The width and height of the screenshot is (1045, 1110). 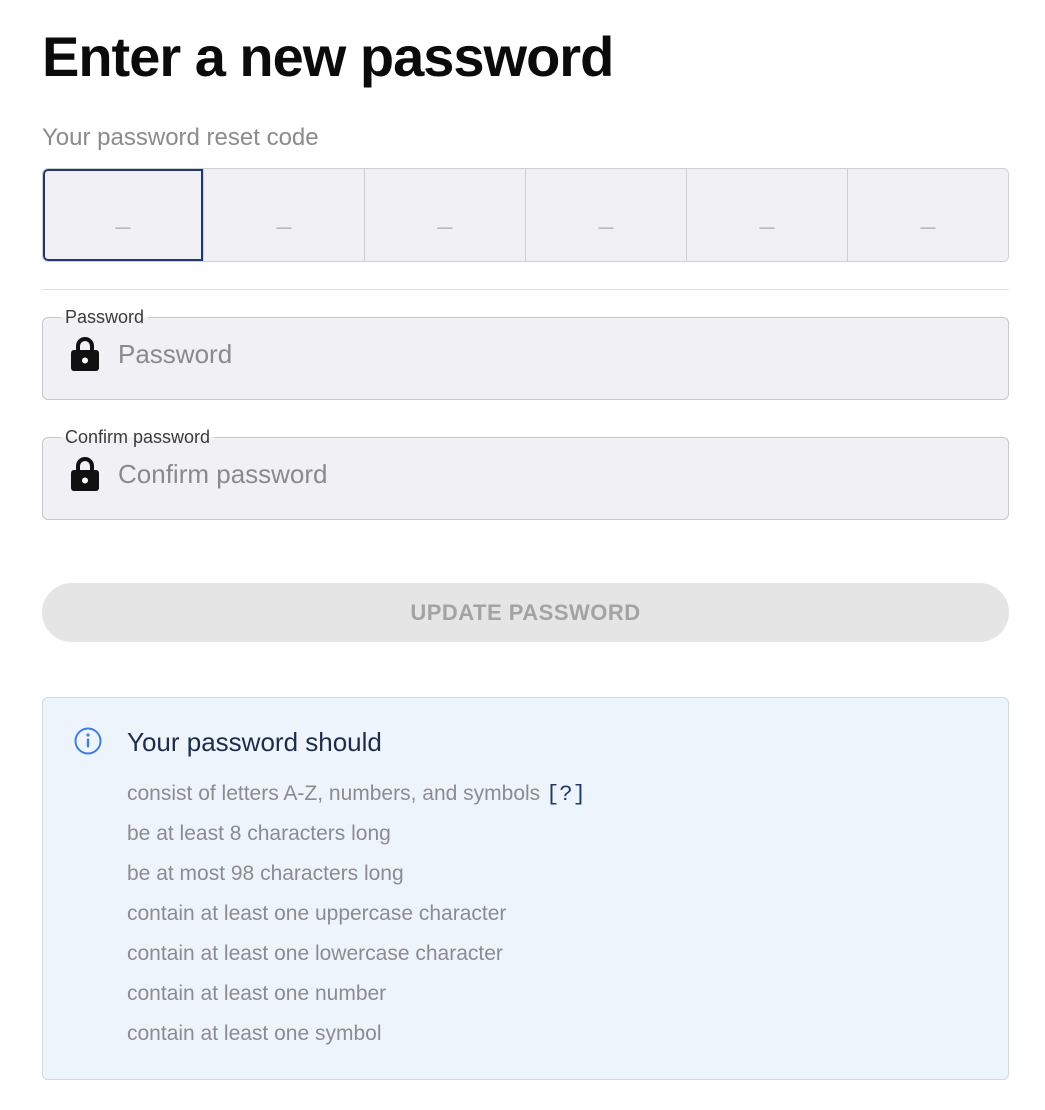 I want to click on requirement-item: be at most 98 characters long, so click(x=265, y=873).